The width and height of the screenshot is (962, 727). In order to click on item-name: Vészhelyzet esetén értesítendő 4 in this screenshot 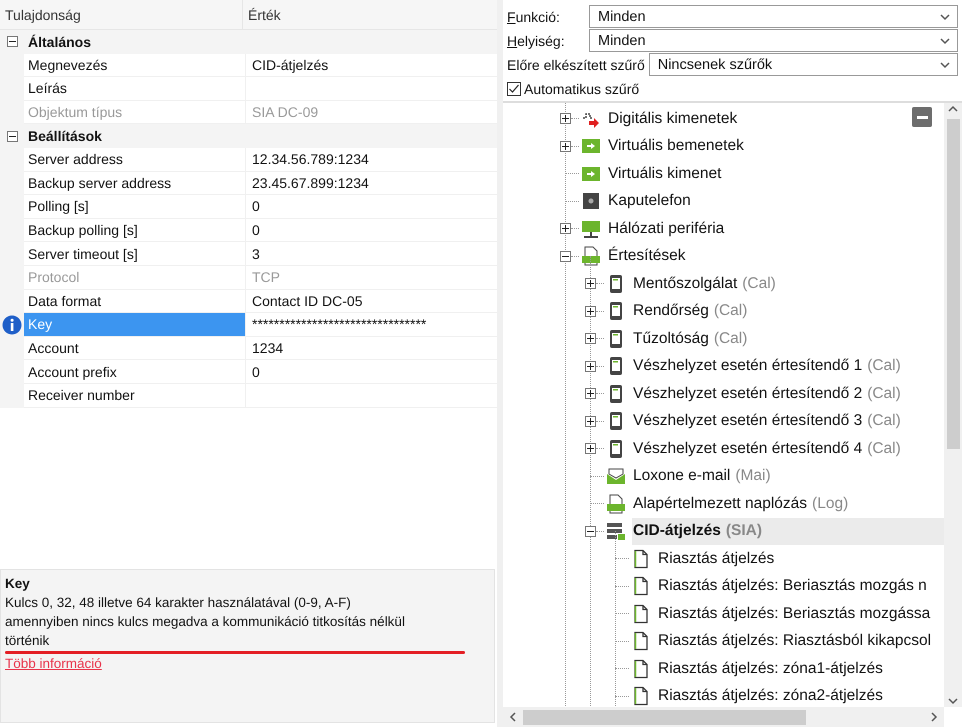, I will do `click(747, 449)`.